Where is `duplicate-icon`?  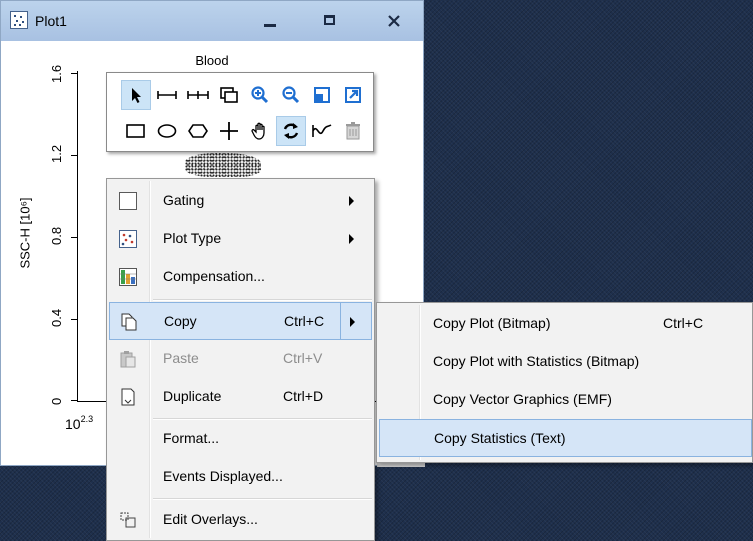
duplicate-icon is located at coordinates (128, 397).